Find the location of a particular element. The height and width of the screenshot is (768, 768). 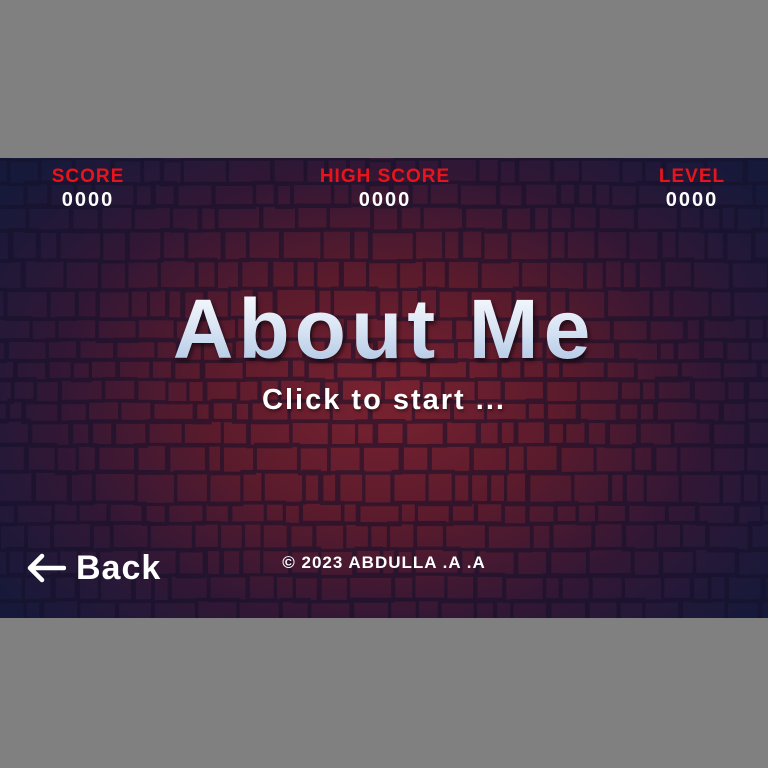

score-label: SCORE is located at coordinates (88, 176).